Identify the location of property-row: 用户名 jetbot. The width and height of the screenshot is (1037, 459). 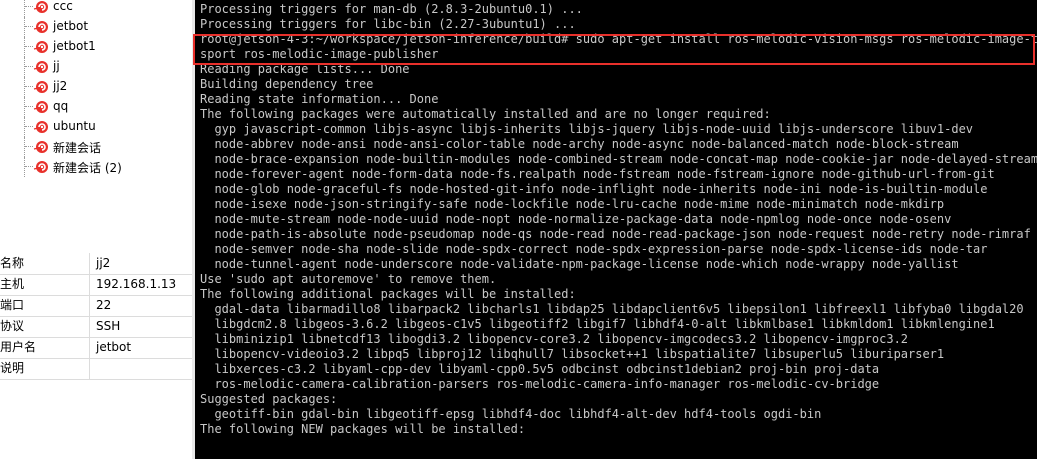
(96, 348).